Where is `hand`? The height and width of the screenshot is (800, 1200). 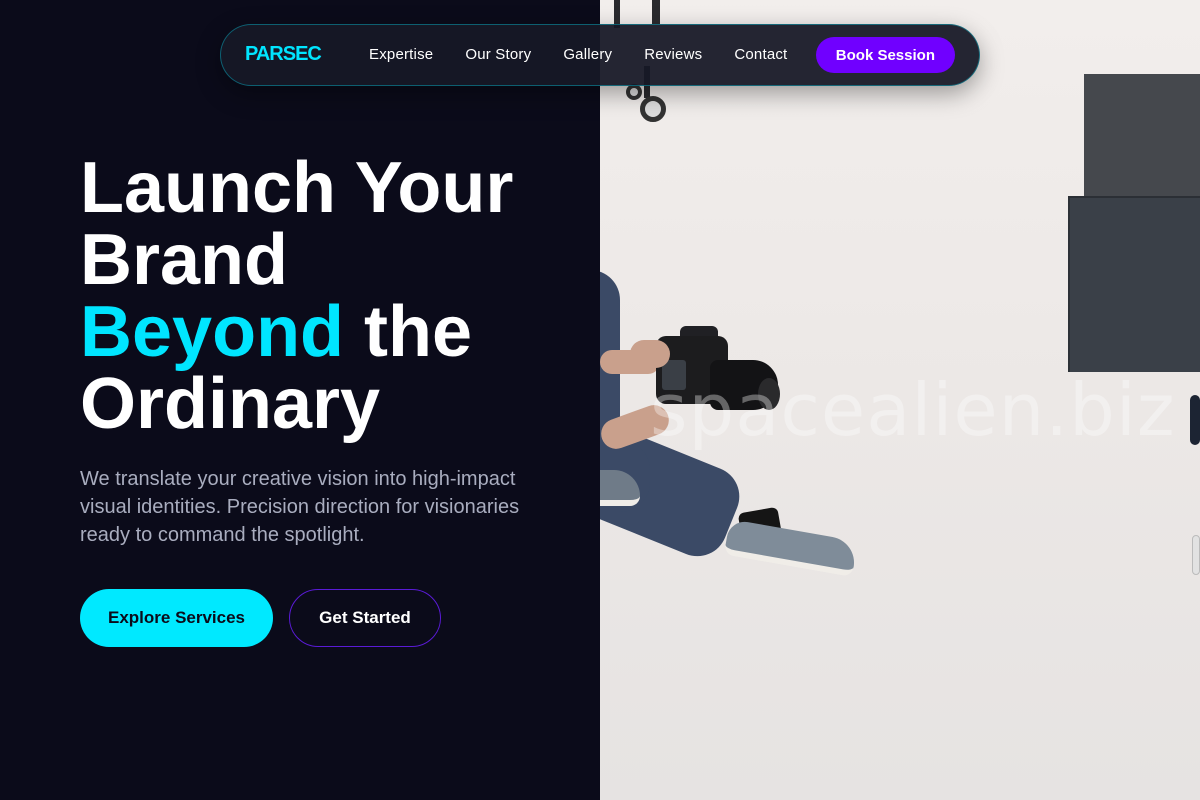
hand is located at coordinates (650, 354).